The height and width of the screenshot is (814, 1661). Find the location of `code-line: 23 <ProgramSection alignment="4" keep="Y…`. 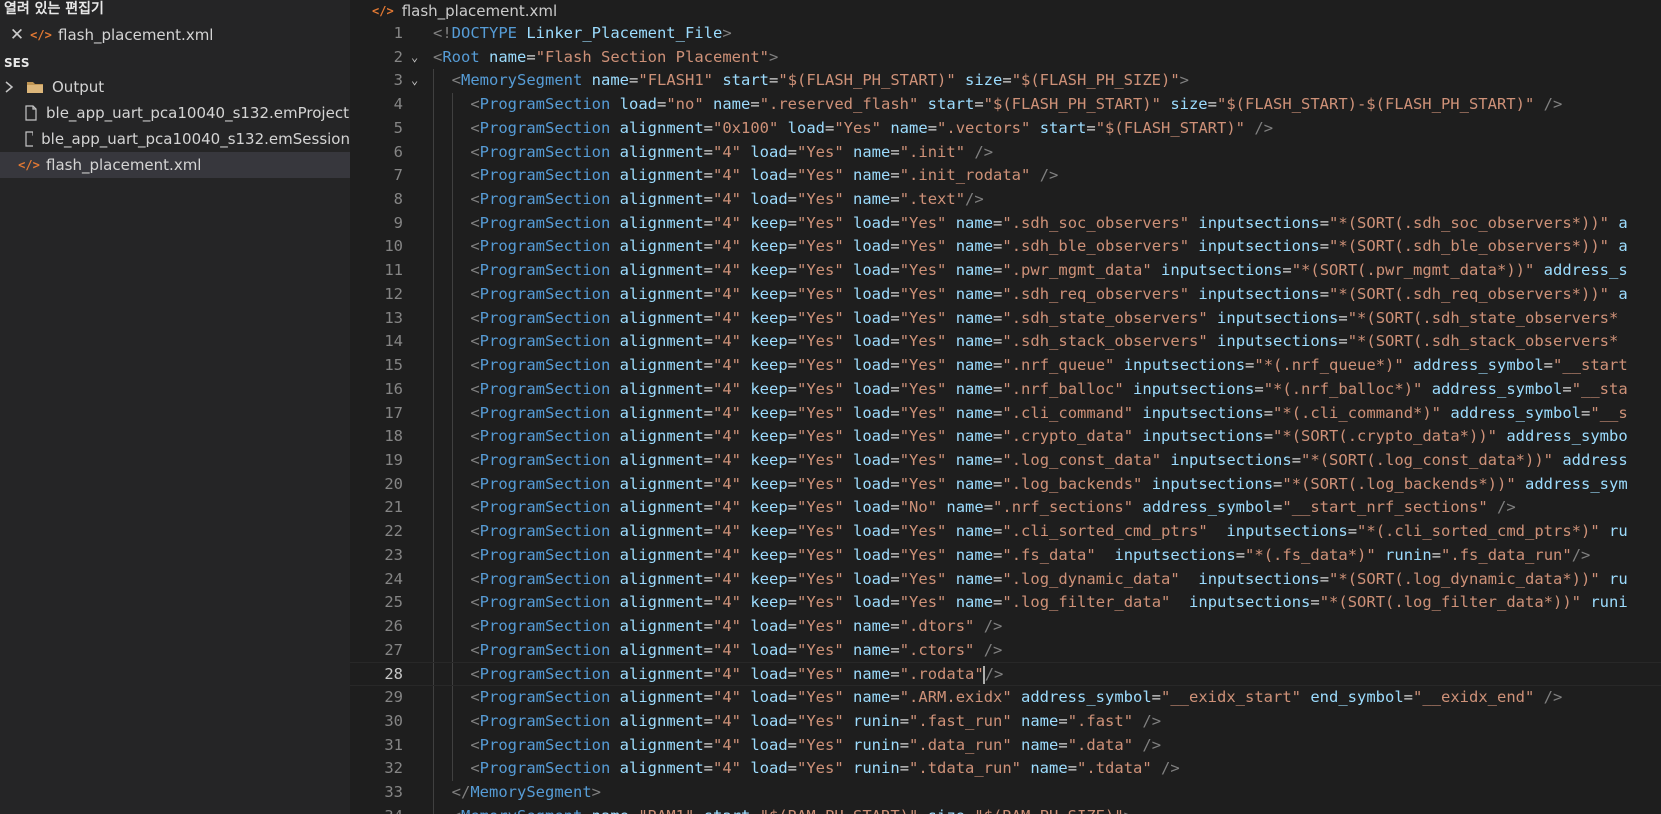

code-line: 23 <ProgramSection alignment="4" keep="Y… is located at coordinates (1005, 555).